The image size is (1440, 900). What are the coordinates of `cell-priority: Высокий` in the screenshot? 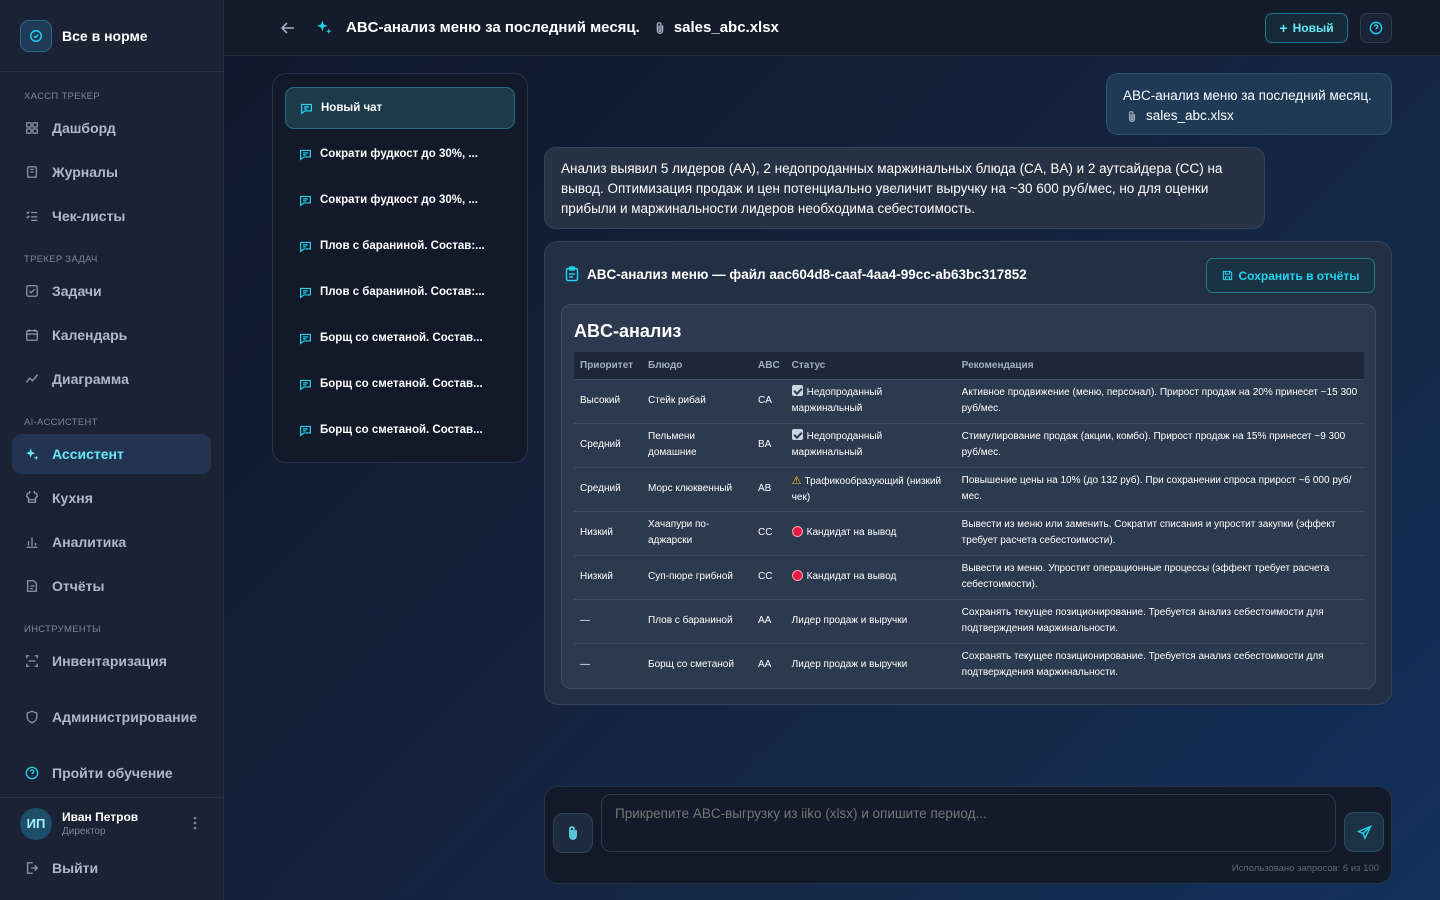 It's located at (608, 400).